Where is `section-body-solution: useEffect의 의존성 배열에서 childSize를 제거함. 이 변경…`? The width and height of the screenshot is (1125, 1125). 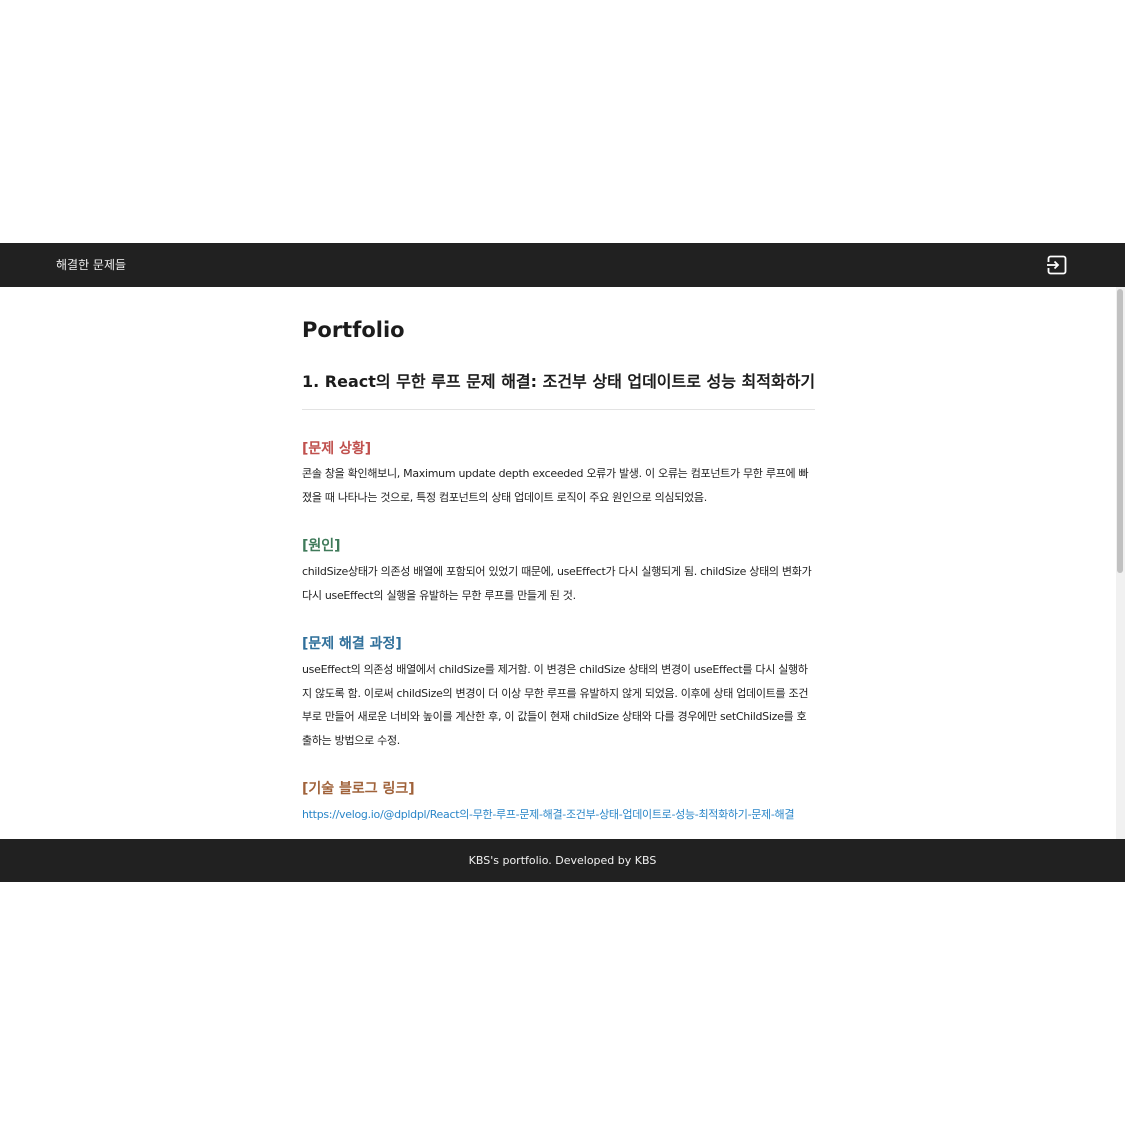
section-body-solution: useEffect의 의존성 배열에서 childSize를 제거함. 이 변경… is located at coordinates (555, 705).